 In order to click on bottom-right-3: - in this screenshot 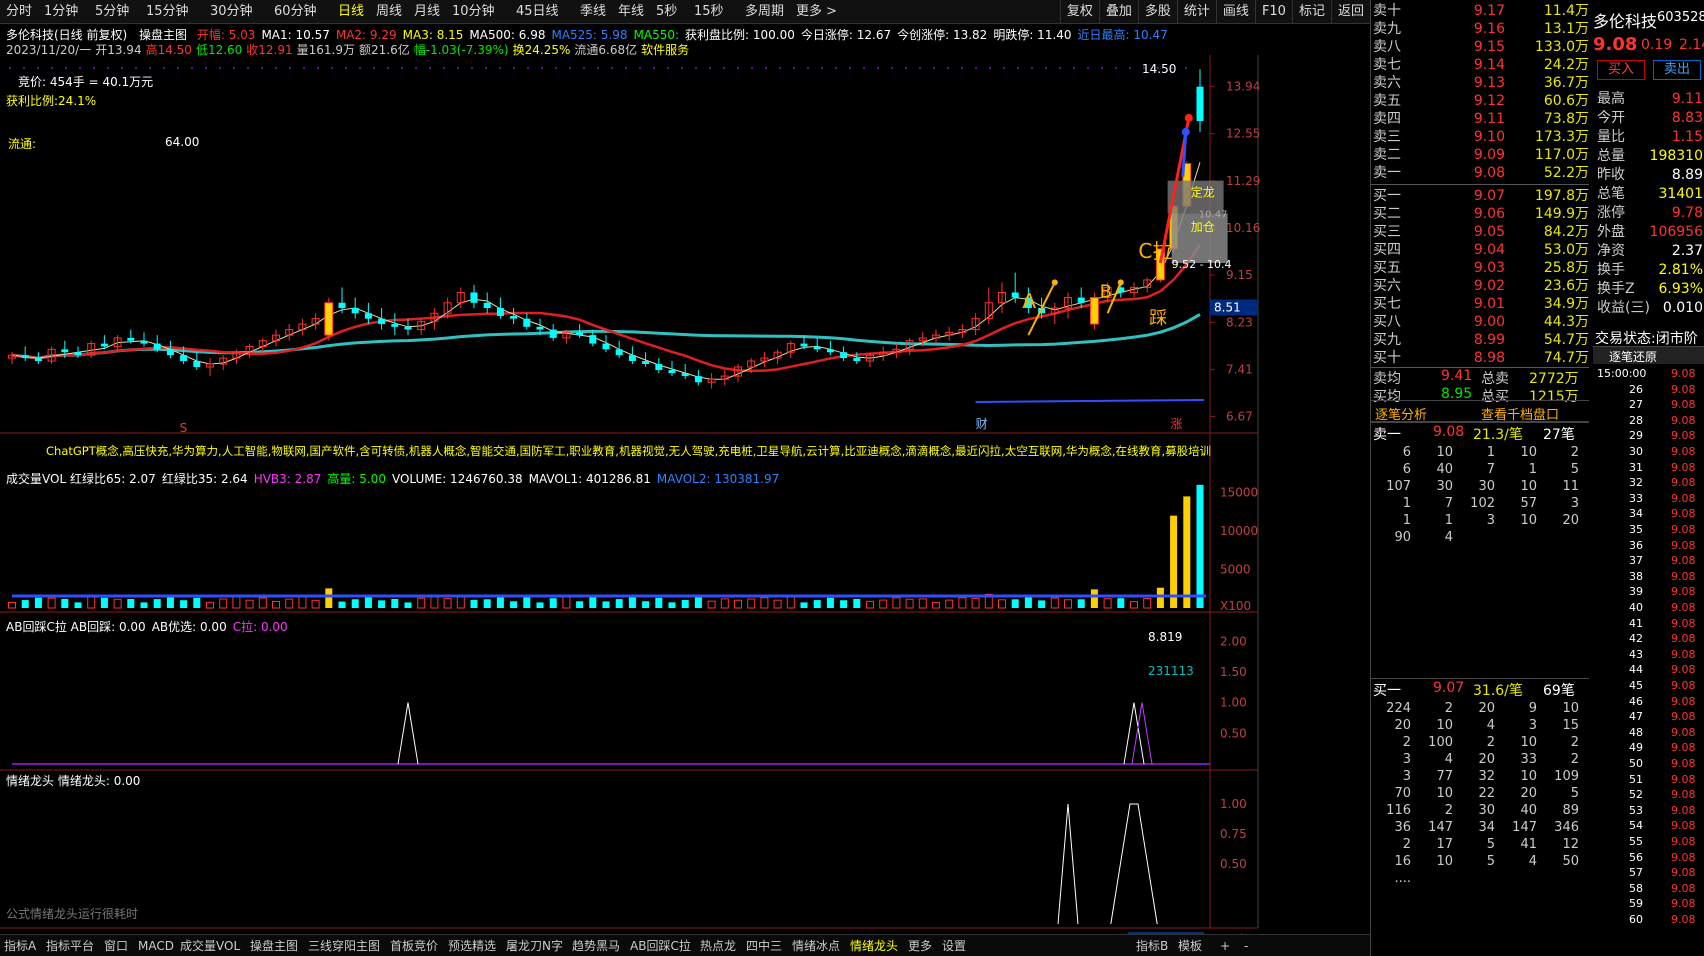, I will do `click(1246, 946)`.